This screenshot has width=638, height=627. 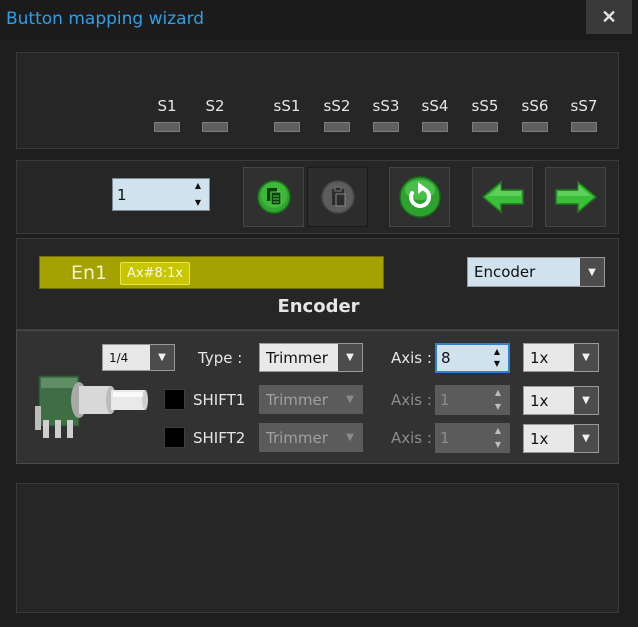 I want to click on arrow-left-icon, so click(x=502, y=197).